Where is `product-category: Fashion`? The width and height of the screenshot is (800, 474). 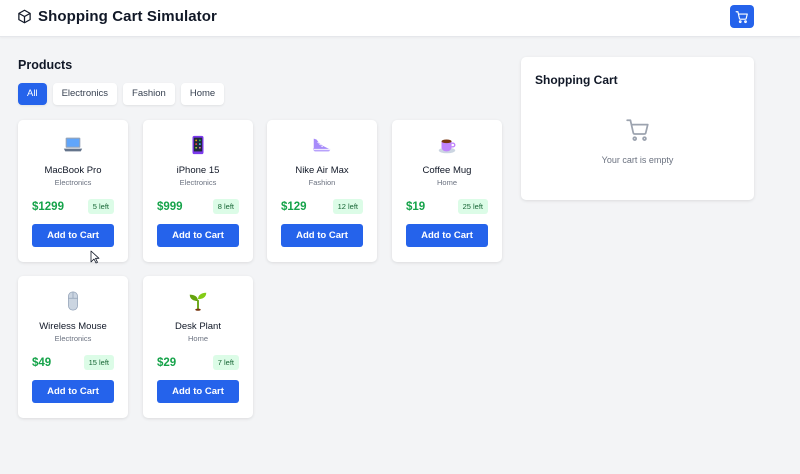 product-category: Fashion is located at coordinates (322, 182).